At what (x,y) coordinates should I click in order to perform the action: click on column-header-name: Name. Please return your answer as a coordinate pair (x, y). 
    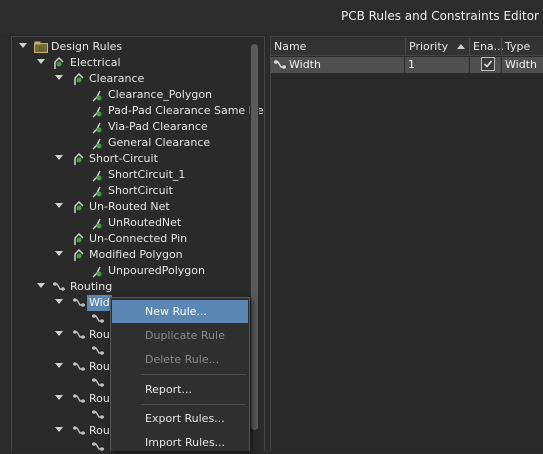
    Looking at the image, I should click on (290, 46).